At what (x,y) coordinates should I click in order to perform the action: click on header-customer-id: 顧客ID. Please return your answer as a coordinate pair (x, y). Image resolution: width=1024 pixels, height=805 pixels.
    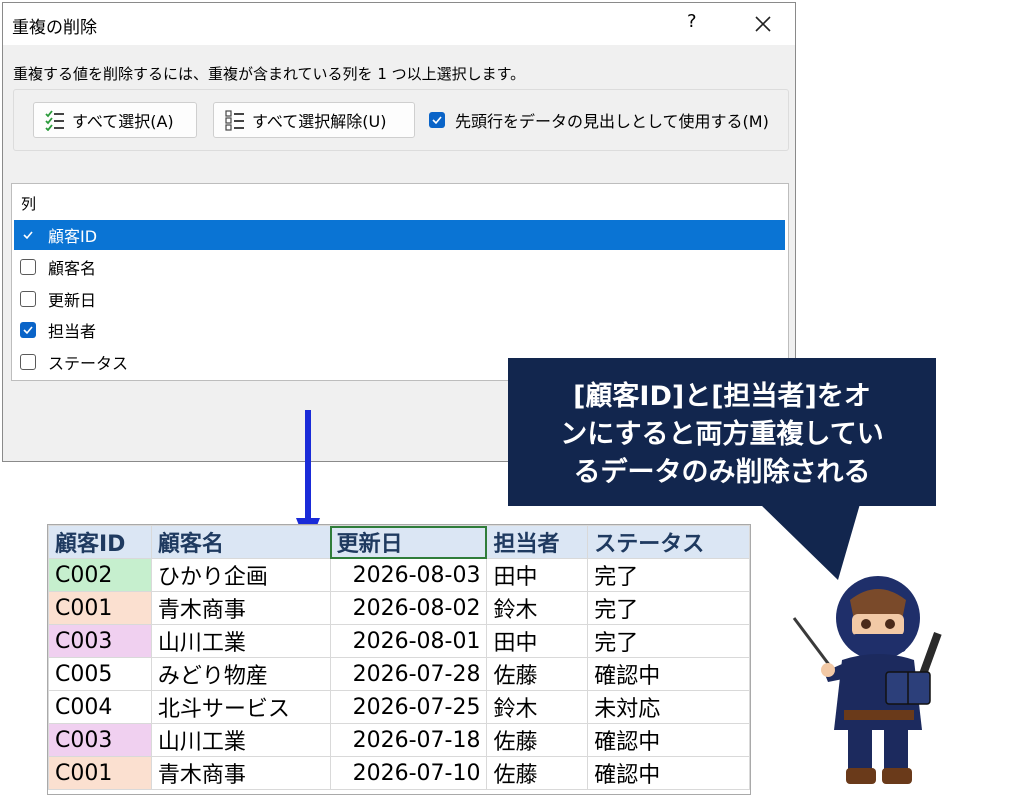
    Looking at the image, I should click on (100, 542).